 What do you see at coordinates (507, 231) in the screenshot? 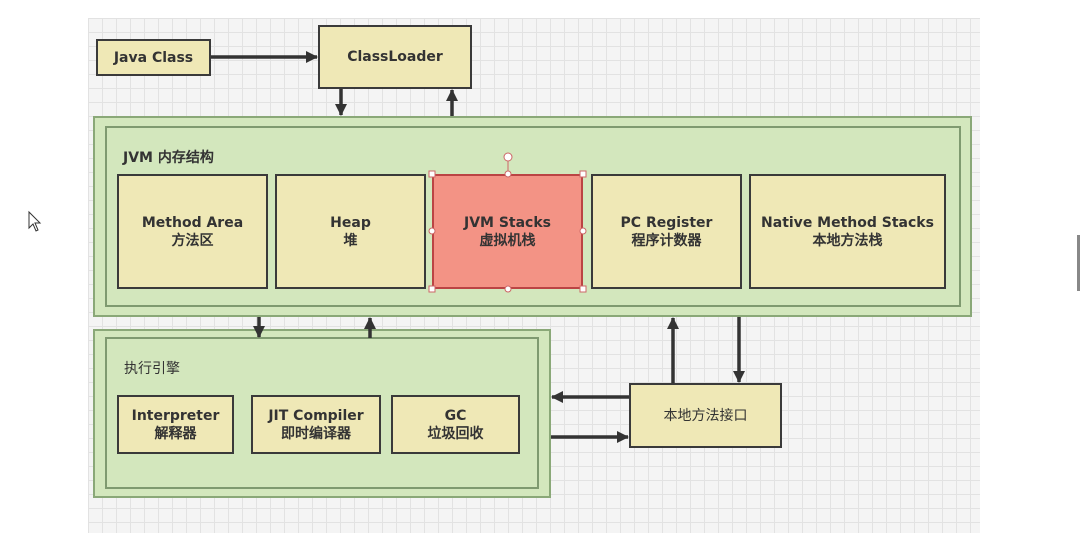
I see `selection-handles` at bounding box center [507, 231].